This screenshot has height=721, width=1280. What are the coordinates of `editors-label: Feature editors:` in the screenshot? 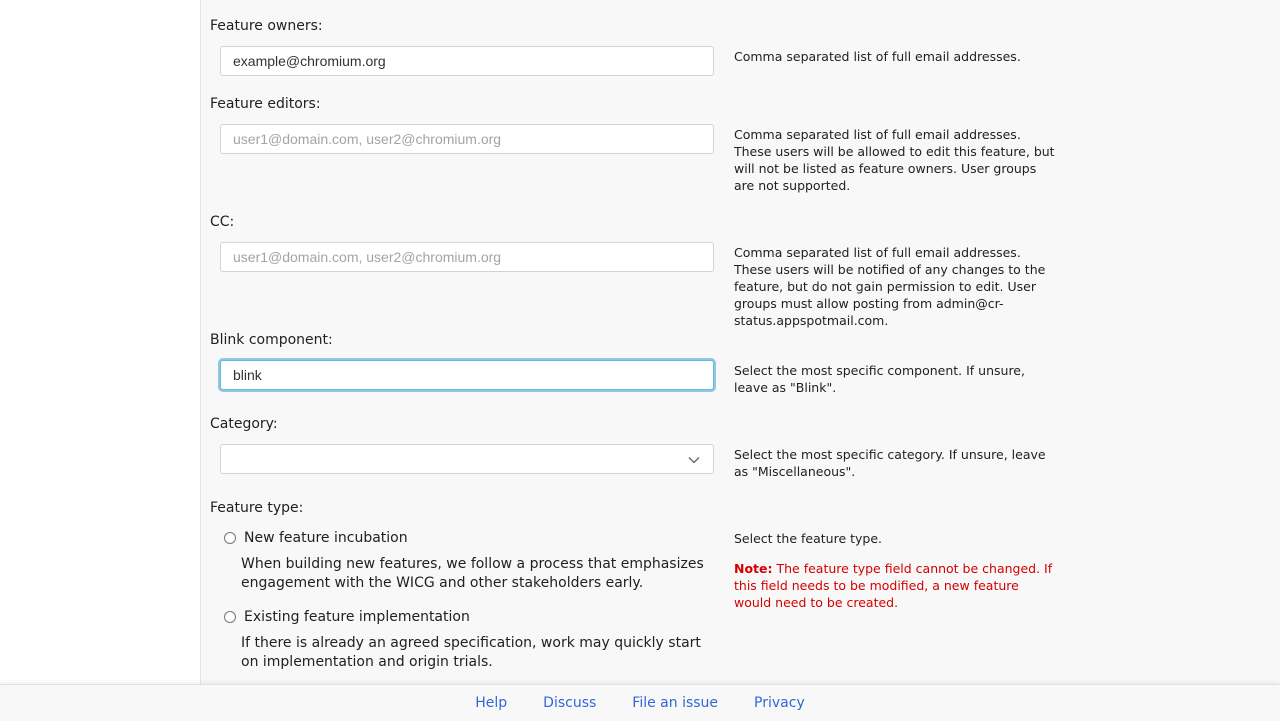 It's located at (265, 104).